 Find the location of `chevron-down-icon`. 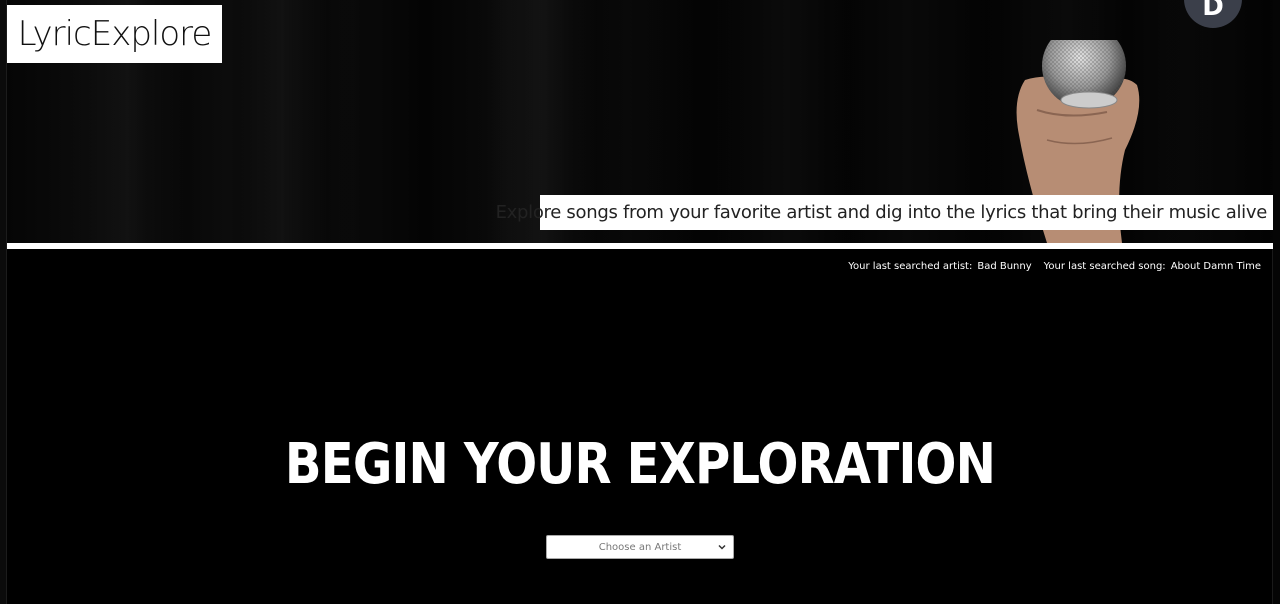

chevron-down-icon is located at coordinates (722, 547).